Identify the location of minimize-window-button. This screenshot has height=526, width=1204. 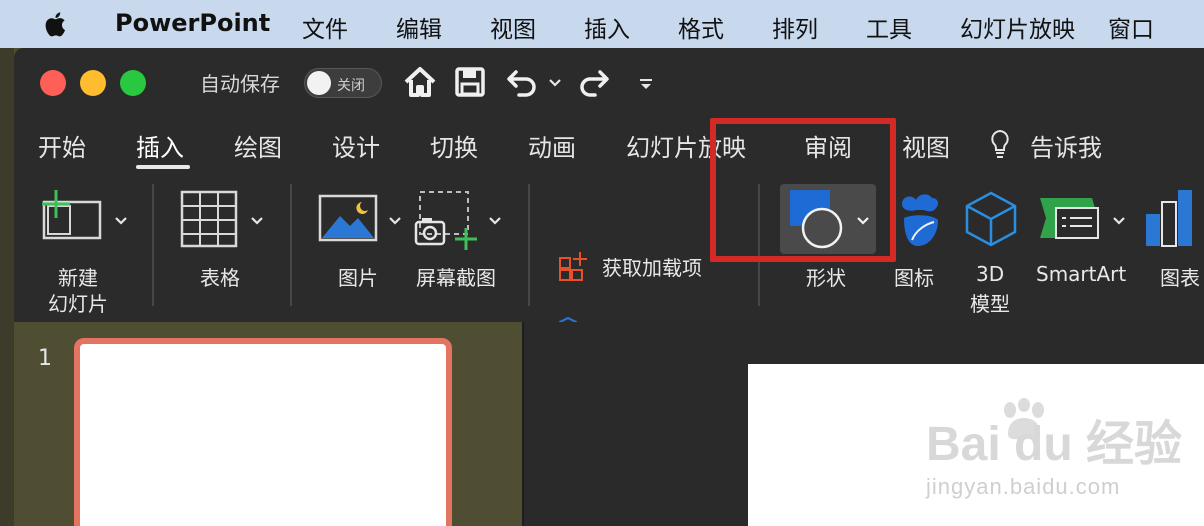
(93, 83).